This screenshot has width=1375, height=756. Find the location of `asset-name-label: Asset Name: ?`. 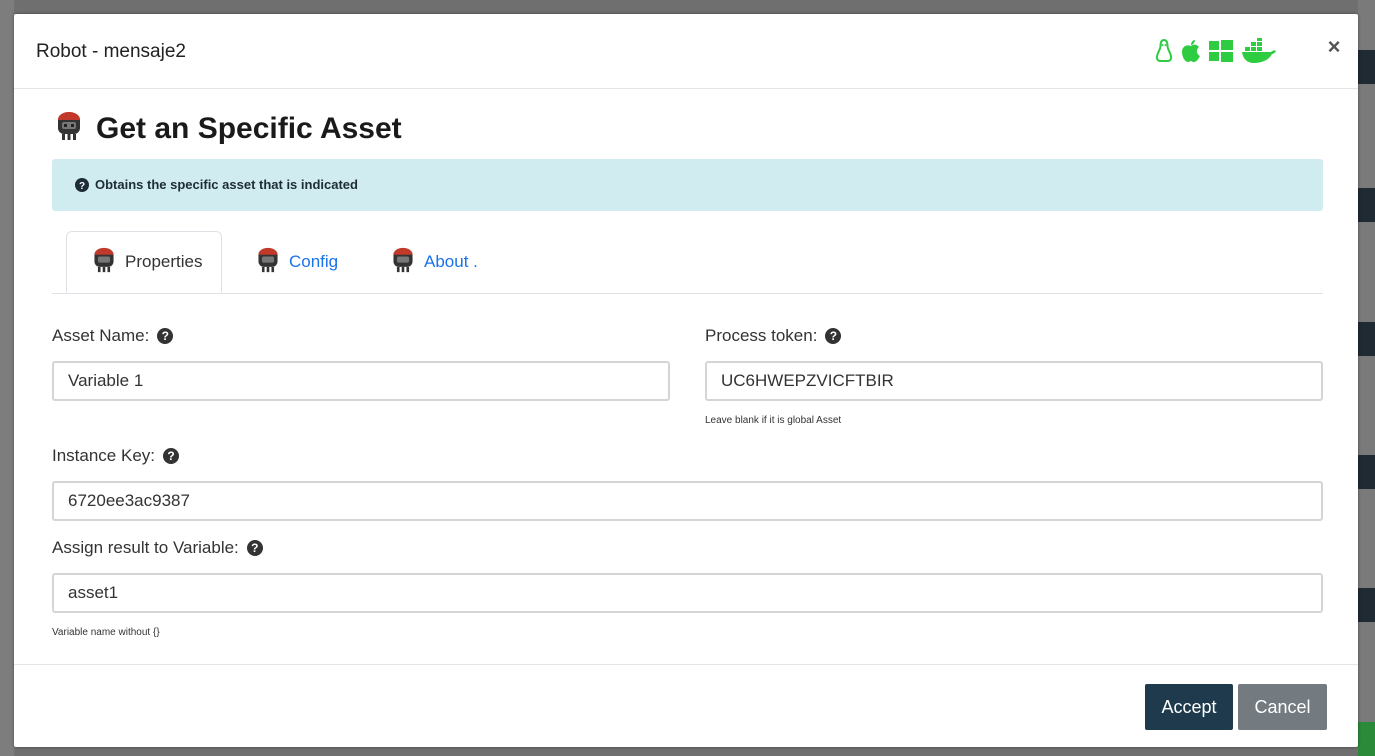

asset-name-label: Asset Name: ? is located at coordinates (113, 336).